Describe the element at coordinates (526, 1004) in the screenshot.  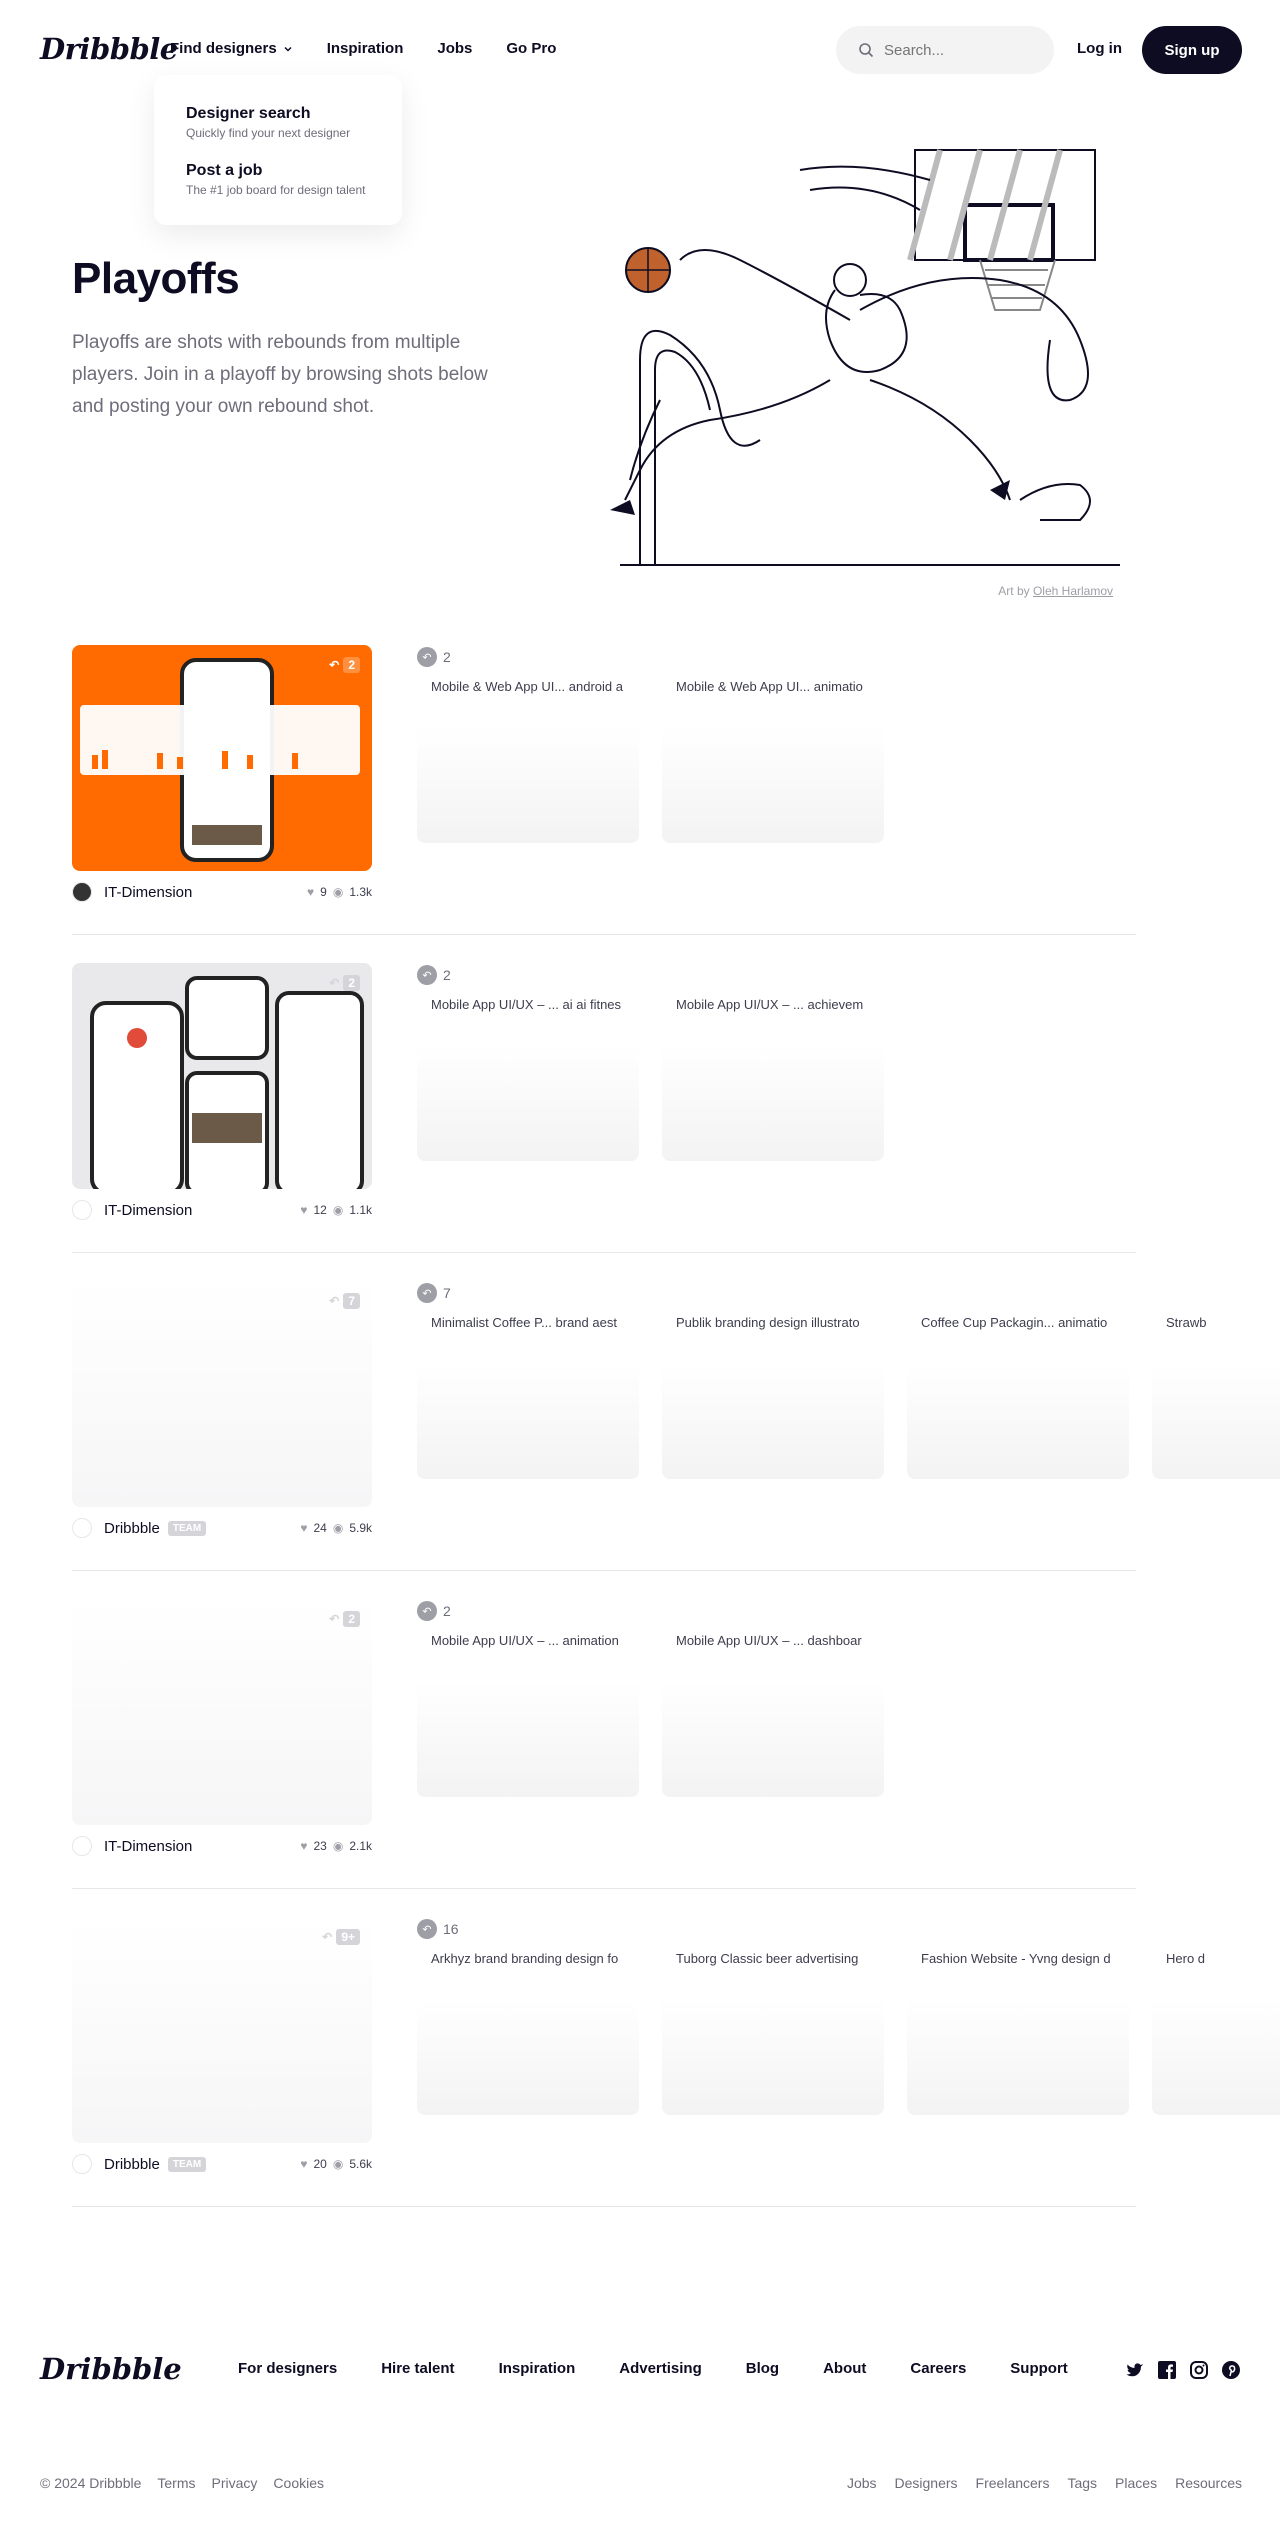
I see `rebound-thumbnail-alt: Mobile App UI/UX – ... ai ai fitnes` at that location.